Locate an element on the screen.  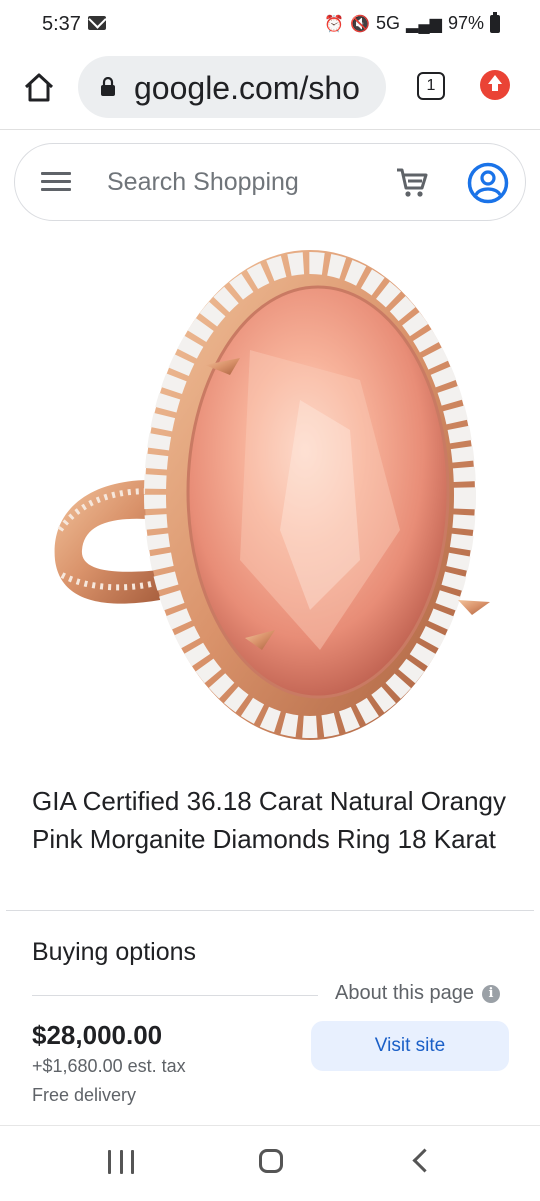
about-label: About this page is located at coordinates (404, 993).